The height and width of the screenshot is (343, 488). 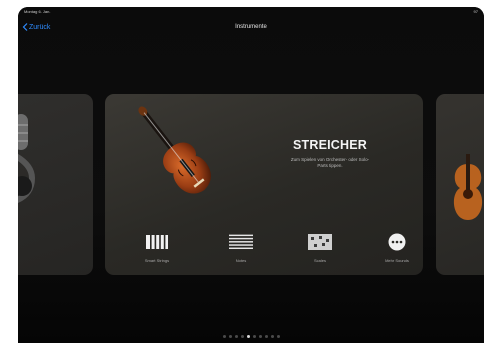 What do you see at coordinates (27, 158) in the screenshot?
I see `microphone-icon` at bounding box center [27, 158].